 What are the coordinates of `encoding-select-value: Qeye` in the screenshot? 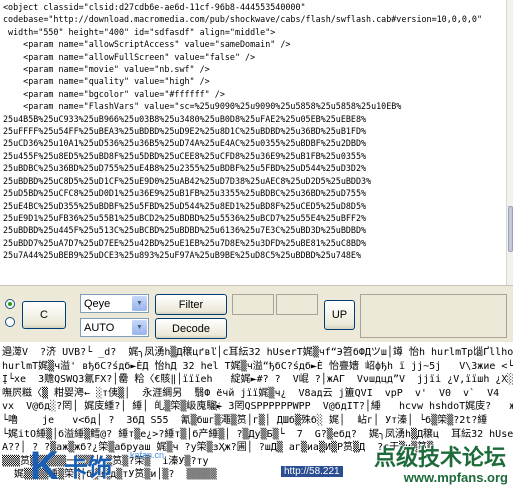 It's located at (97, 303).